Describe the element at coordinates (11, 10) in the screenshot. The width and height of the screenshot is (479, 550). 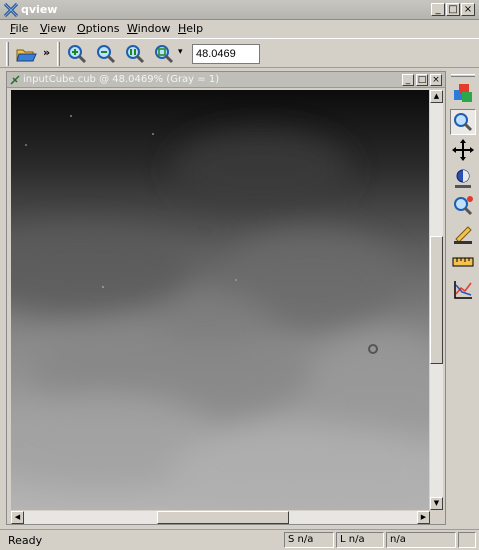
I see `qview-app-icon` at that location.